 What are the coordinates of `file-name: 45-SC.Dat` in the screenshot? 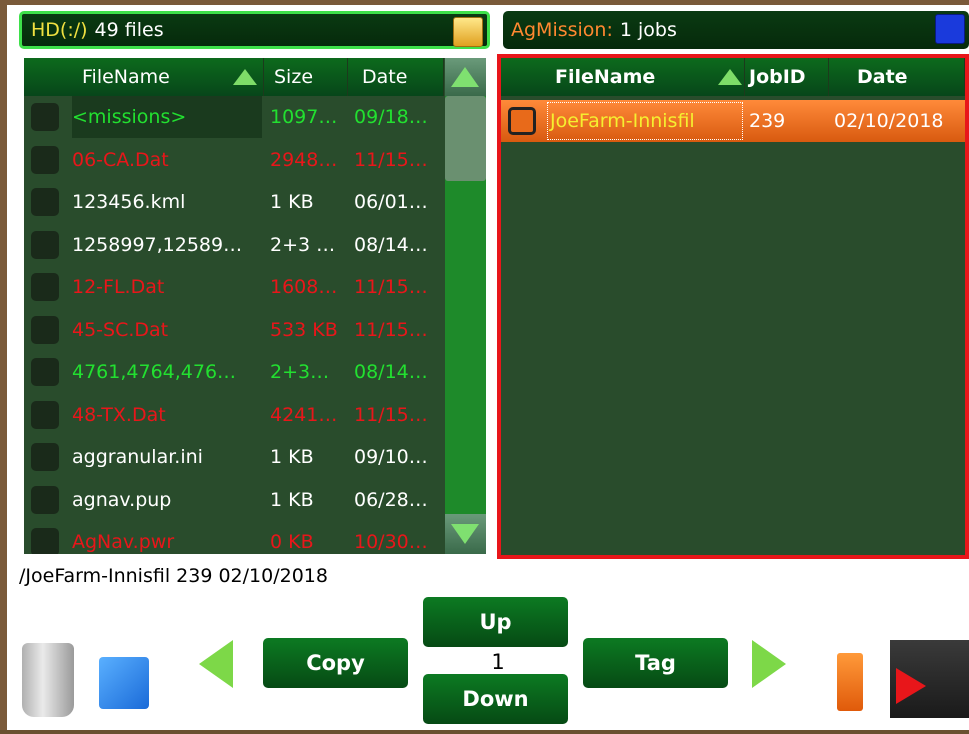 It's located at (120, 329).